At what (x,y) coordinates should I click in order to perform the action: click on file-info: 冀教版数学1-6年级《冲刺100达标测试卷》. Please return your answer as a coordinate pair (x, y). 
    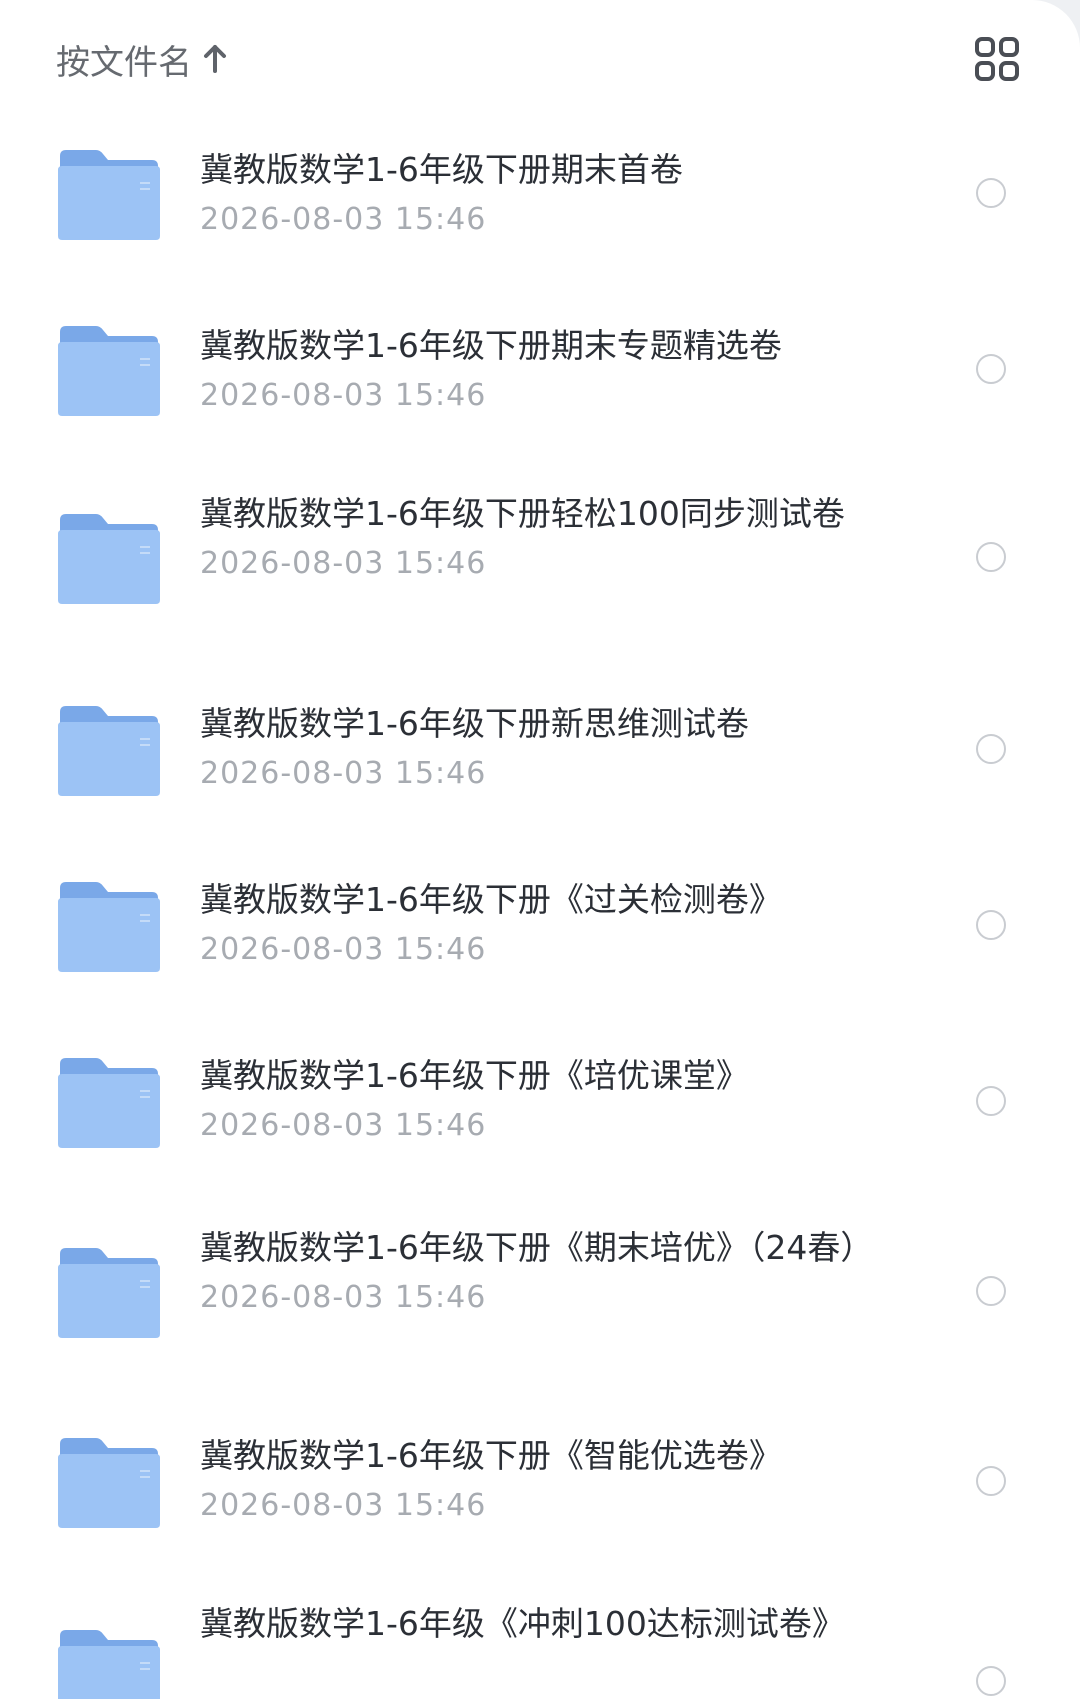
    Looking at the image, I should click on (545, 1624).